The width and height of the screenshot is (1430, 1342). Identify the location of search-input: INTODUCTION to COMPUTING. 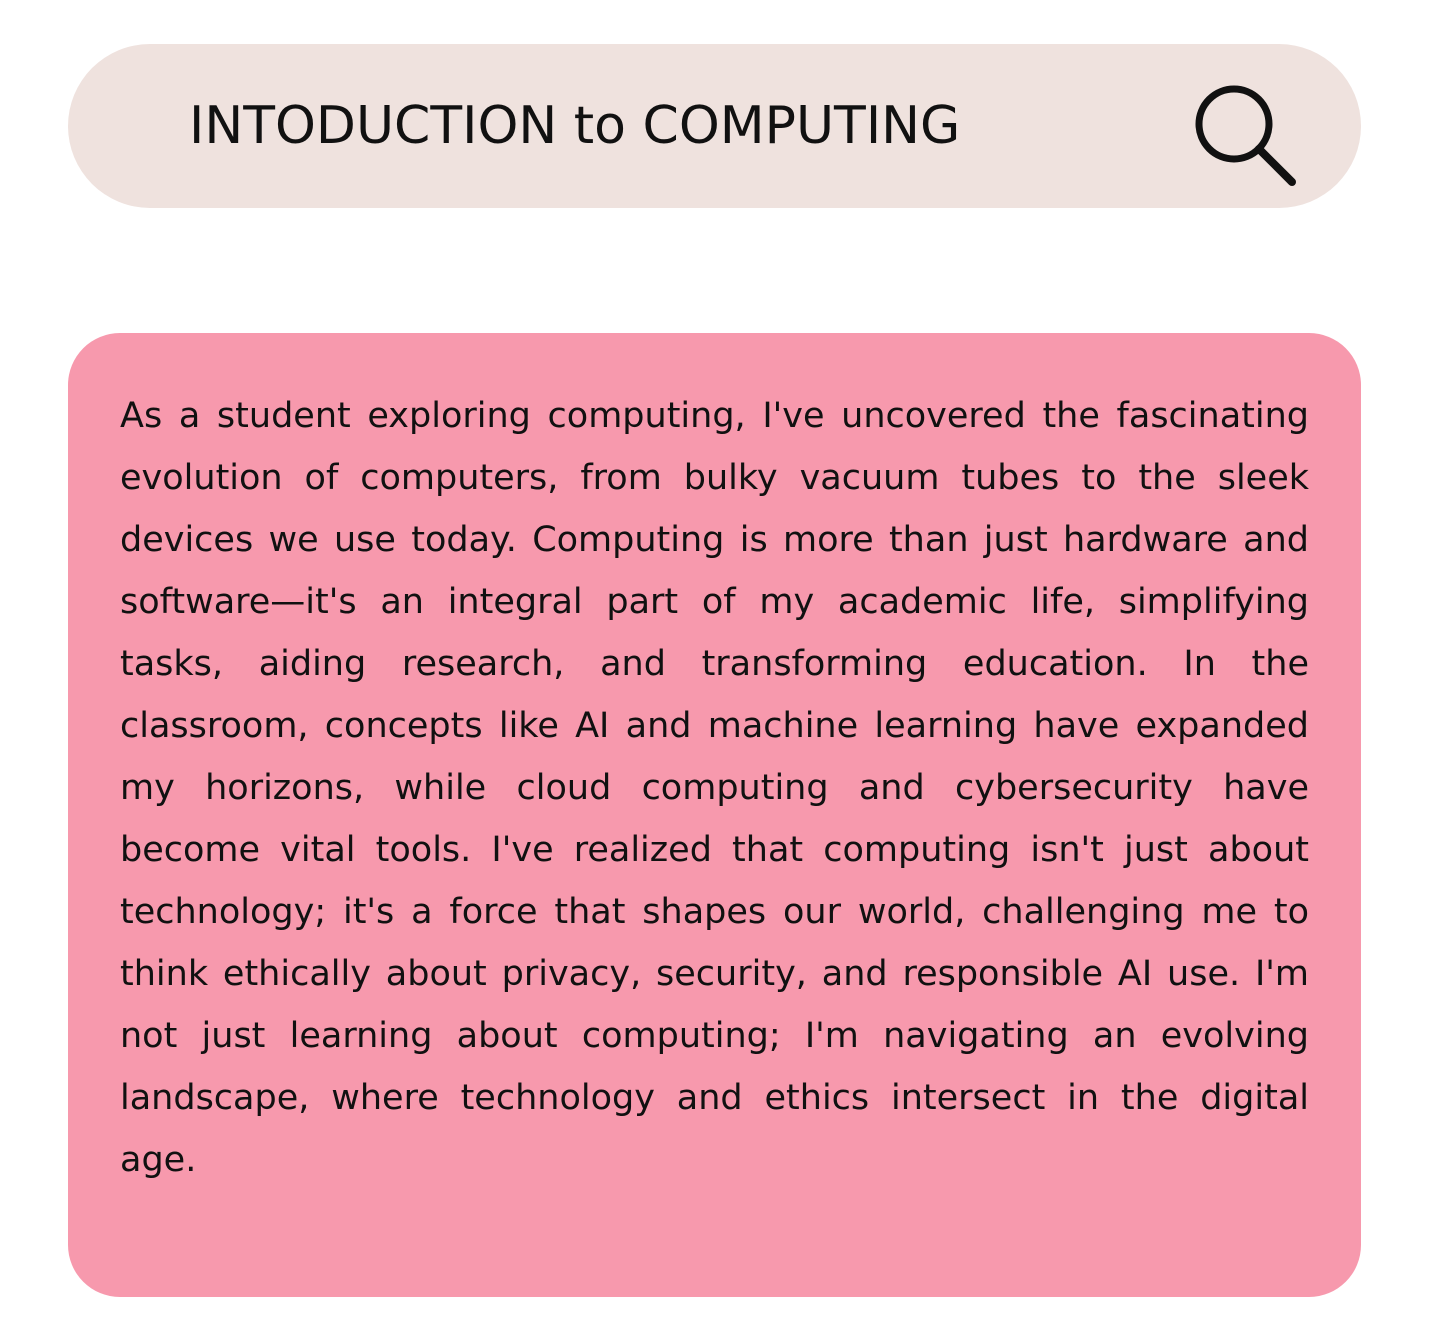
(574, 126).